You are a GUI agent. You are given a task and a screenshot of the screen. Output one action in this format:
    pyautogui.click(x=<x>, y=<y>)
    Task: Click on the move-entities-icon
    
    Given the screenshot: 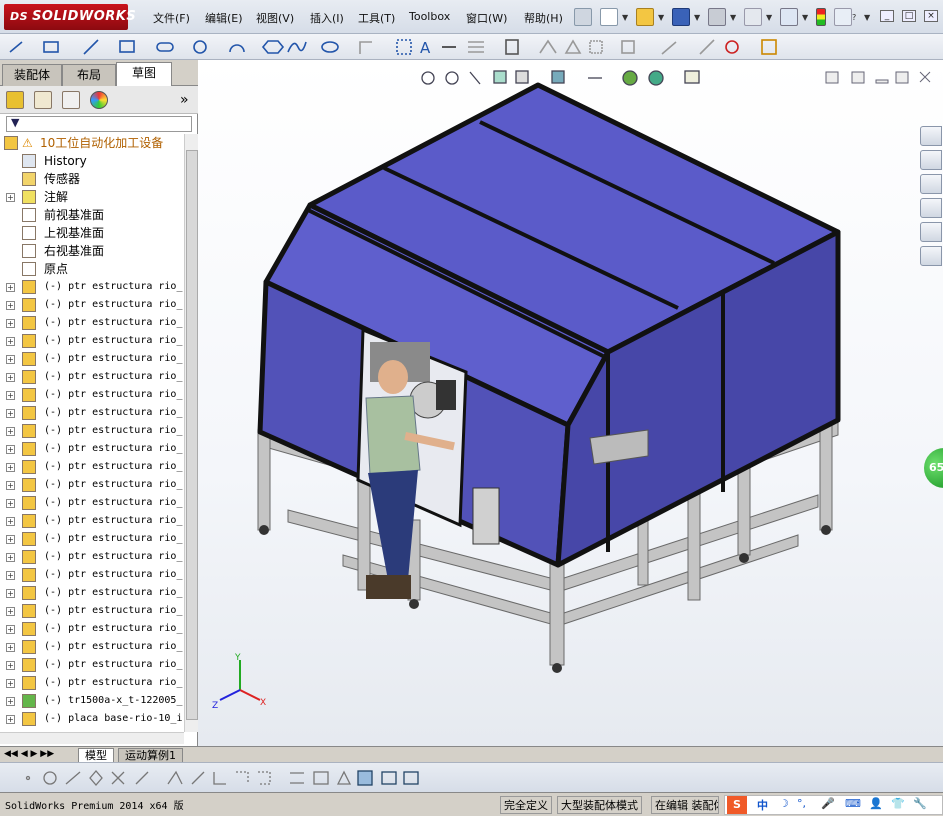 What is the action you would take?
    pyautogui.click(x=628, y=47)
    